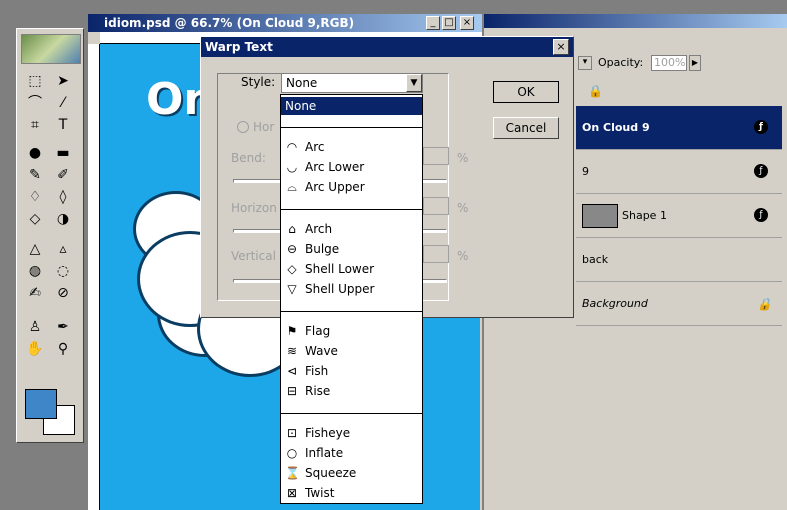  Describe the element at coordinates (264, 127) in the screenshot. I see `orientation-label: Hor` at that location.